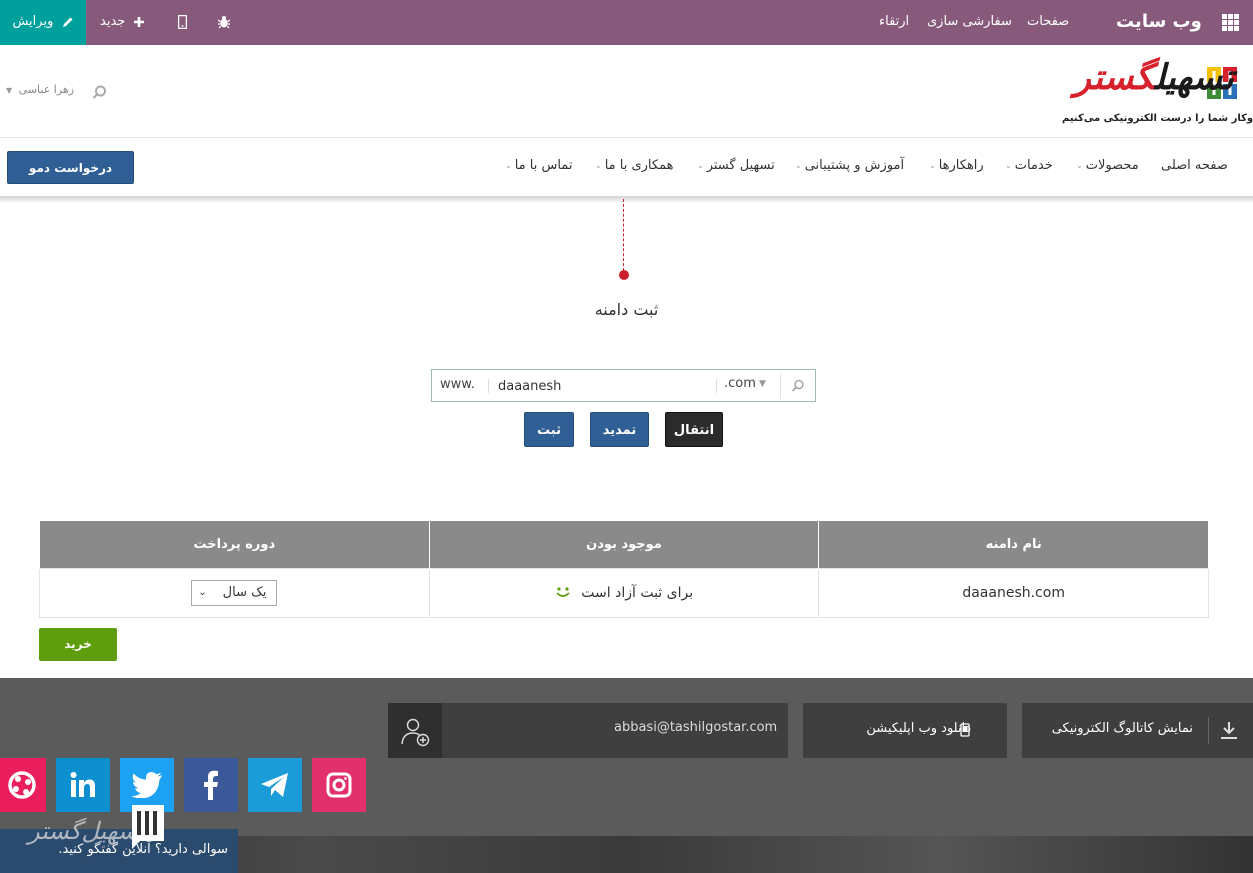  What do you see at coordinates (457, 384) in the screenshot?
I see `www-prefix: www.` at bounding box center [457, 384].